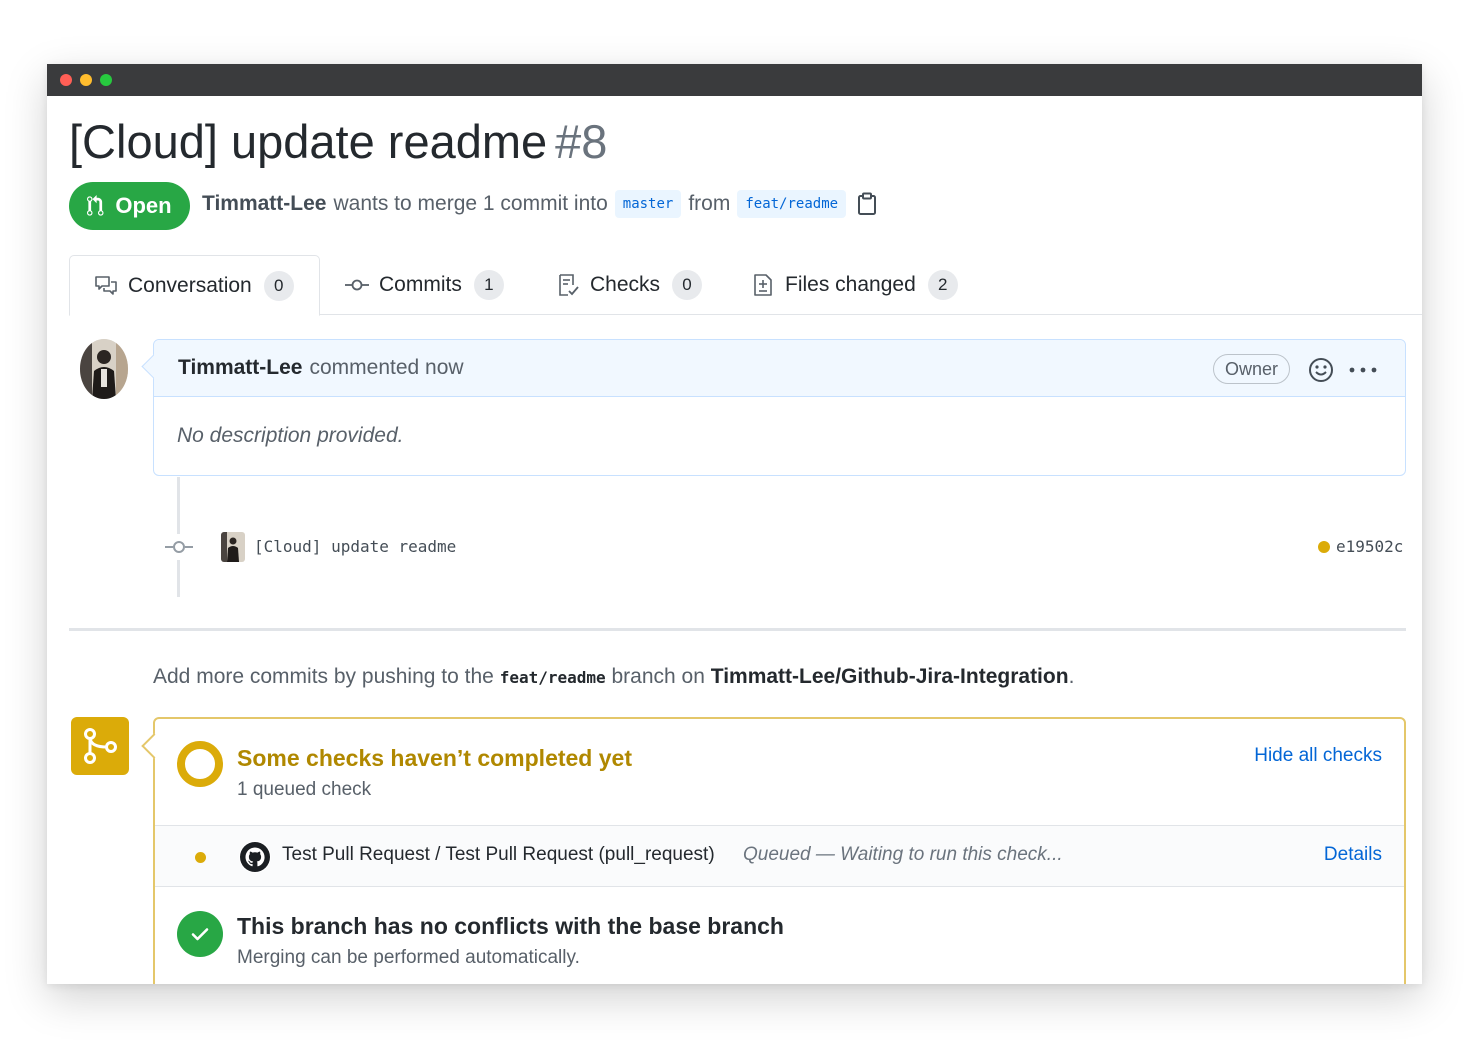  I want to click on hide-all-checks-link: Hide all checks, so click(1318, 756).